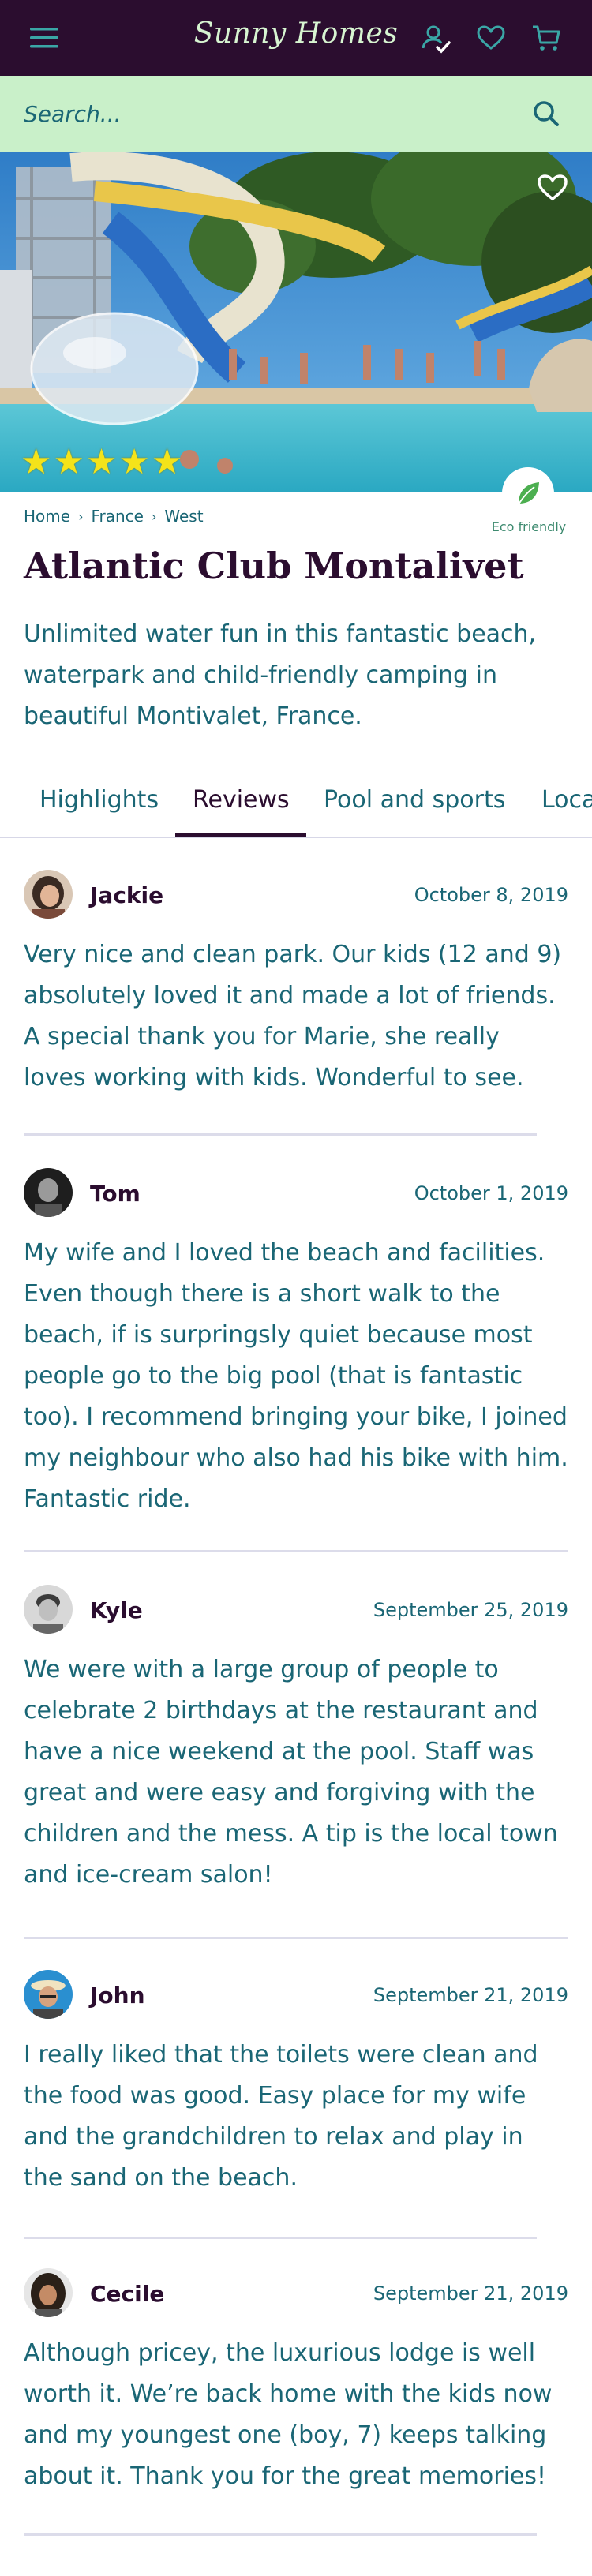 The height and width of the screenshot is (2576, 592). I want to click on breadcrumb: Home › France › West, so click(114, 516).